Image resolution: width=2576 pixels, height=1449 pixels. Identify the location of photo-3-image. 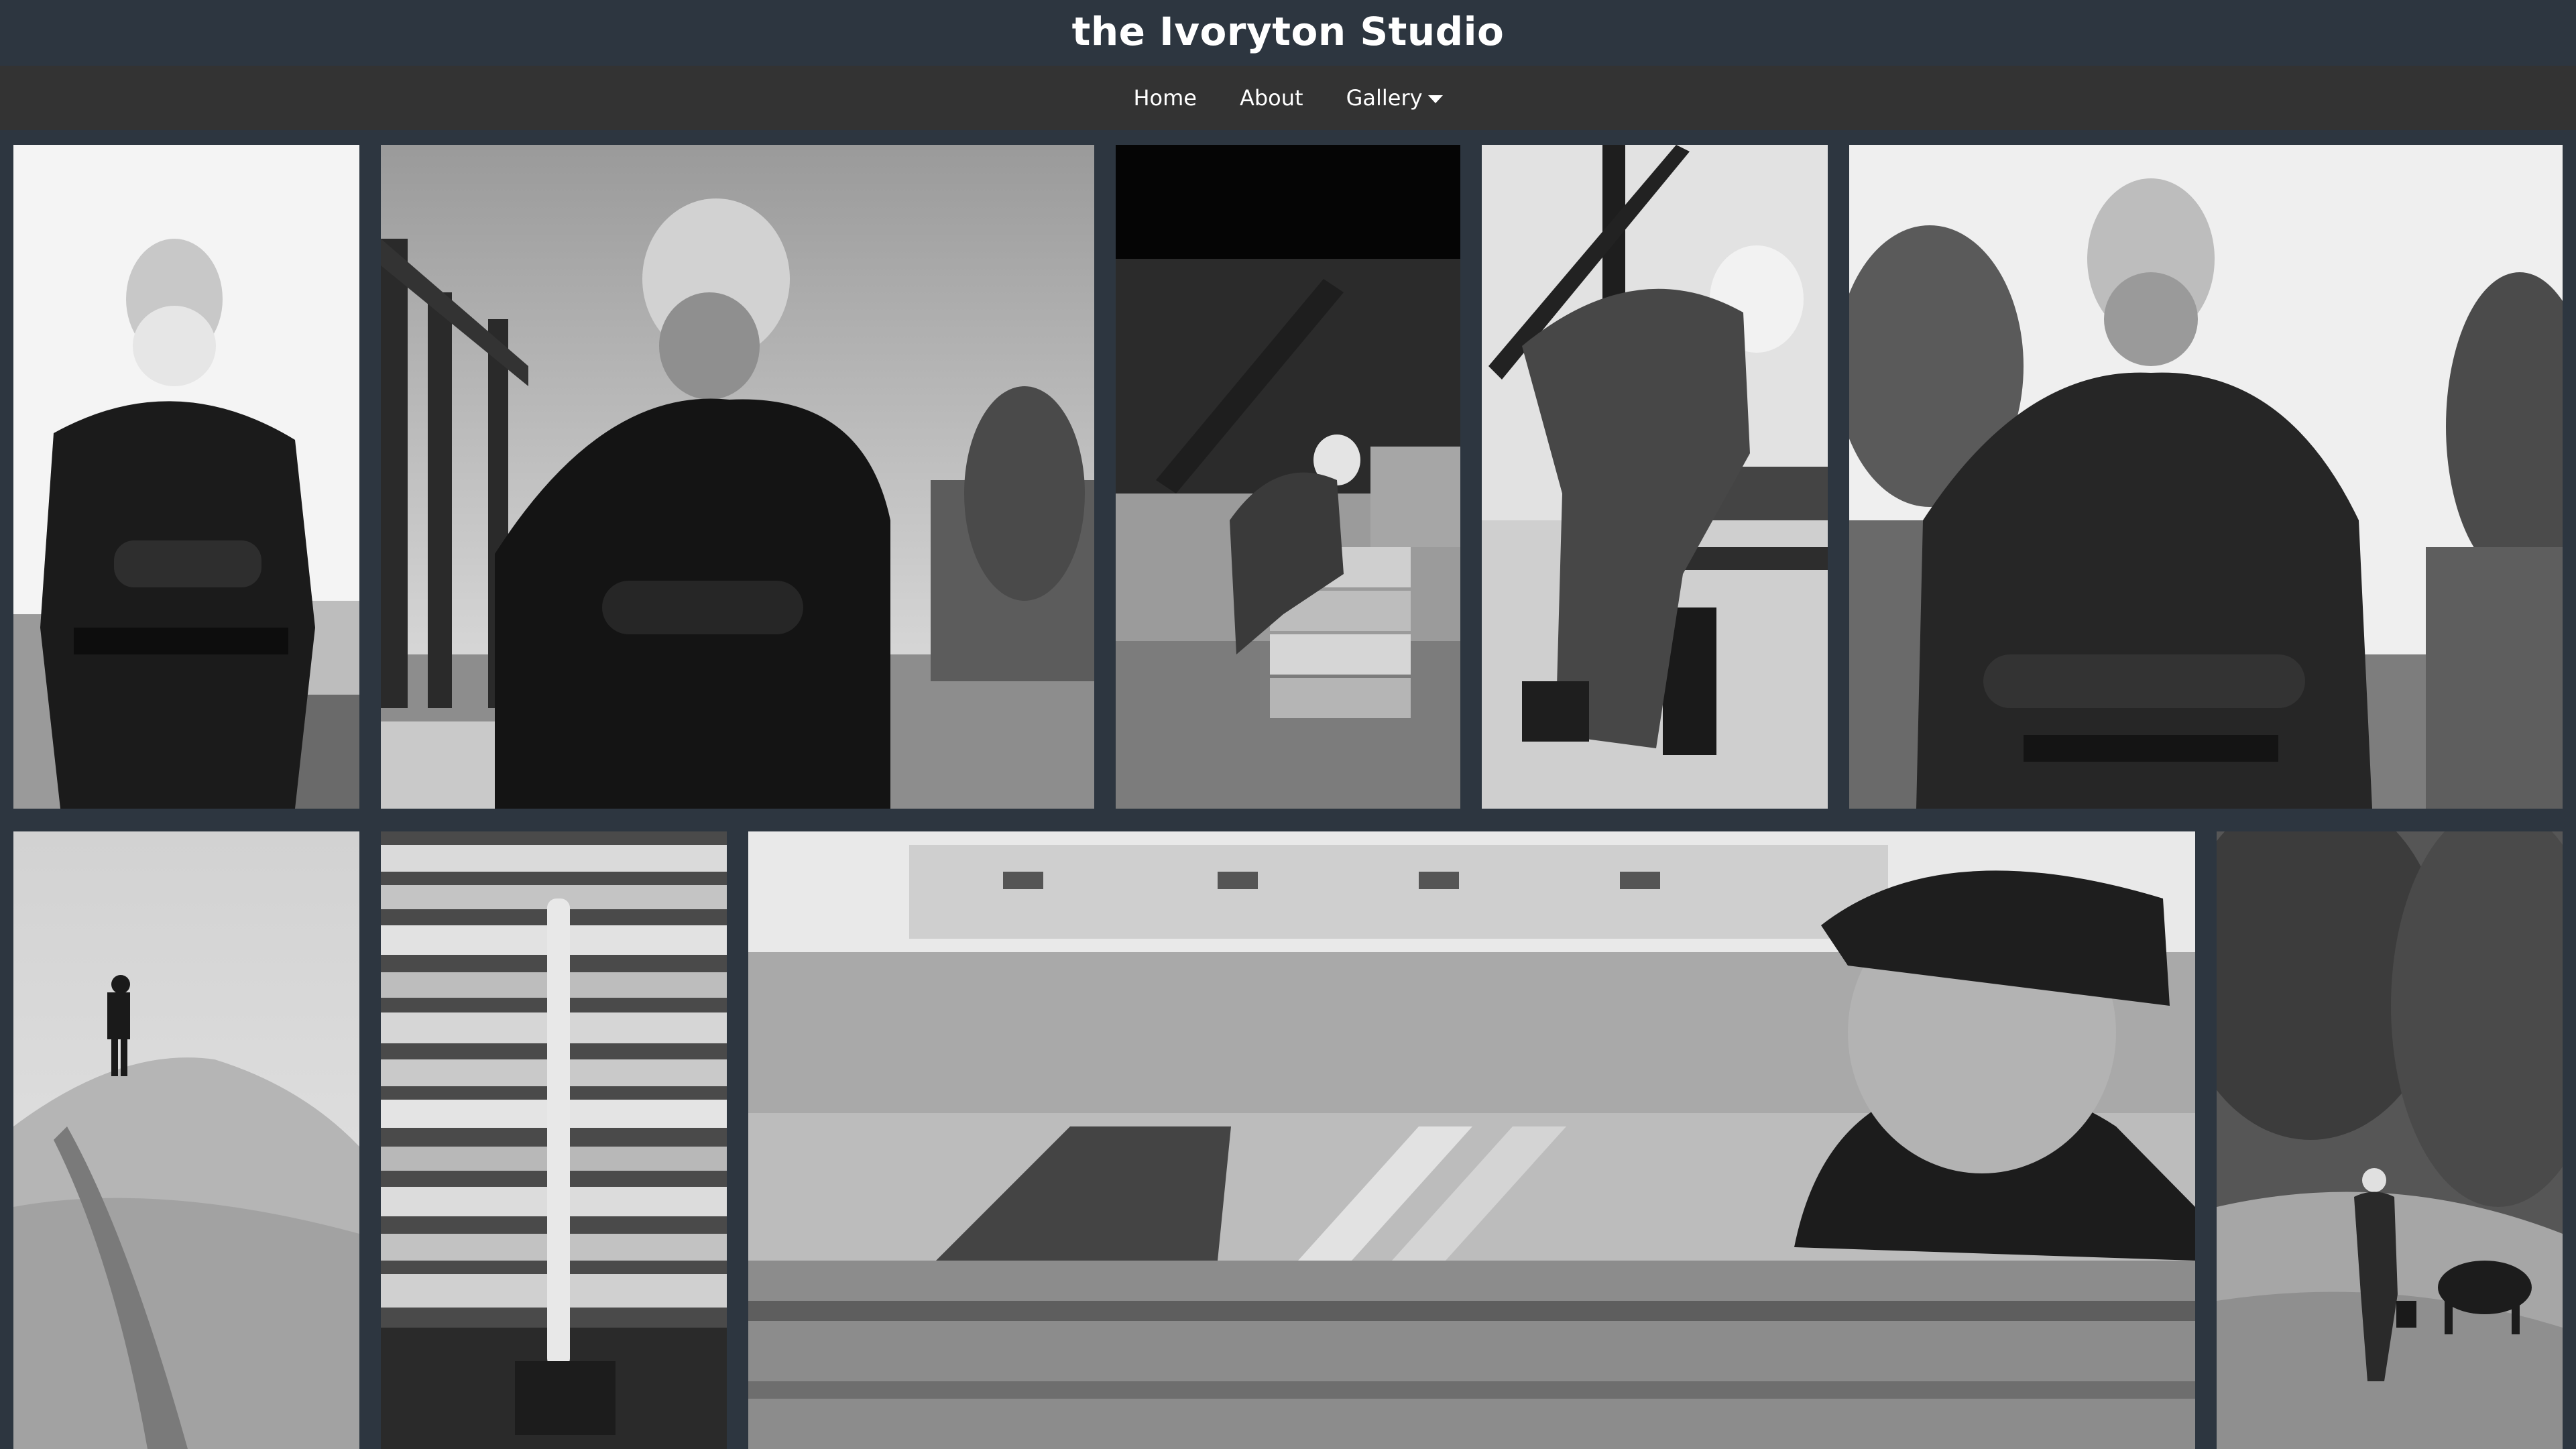
(1288, 477).